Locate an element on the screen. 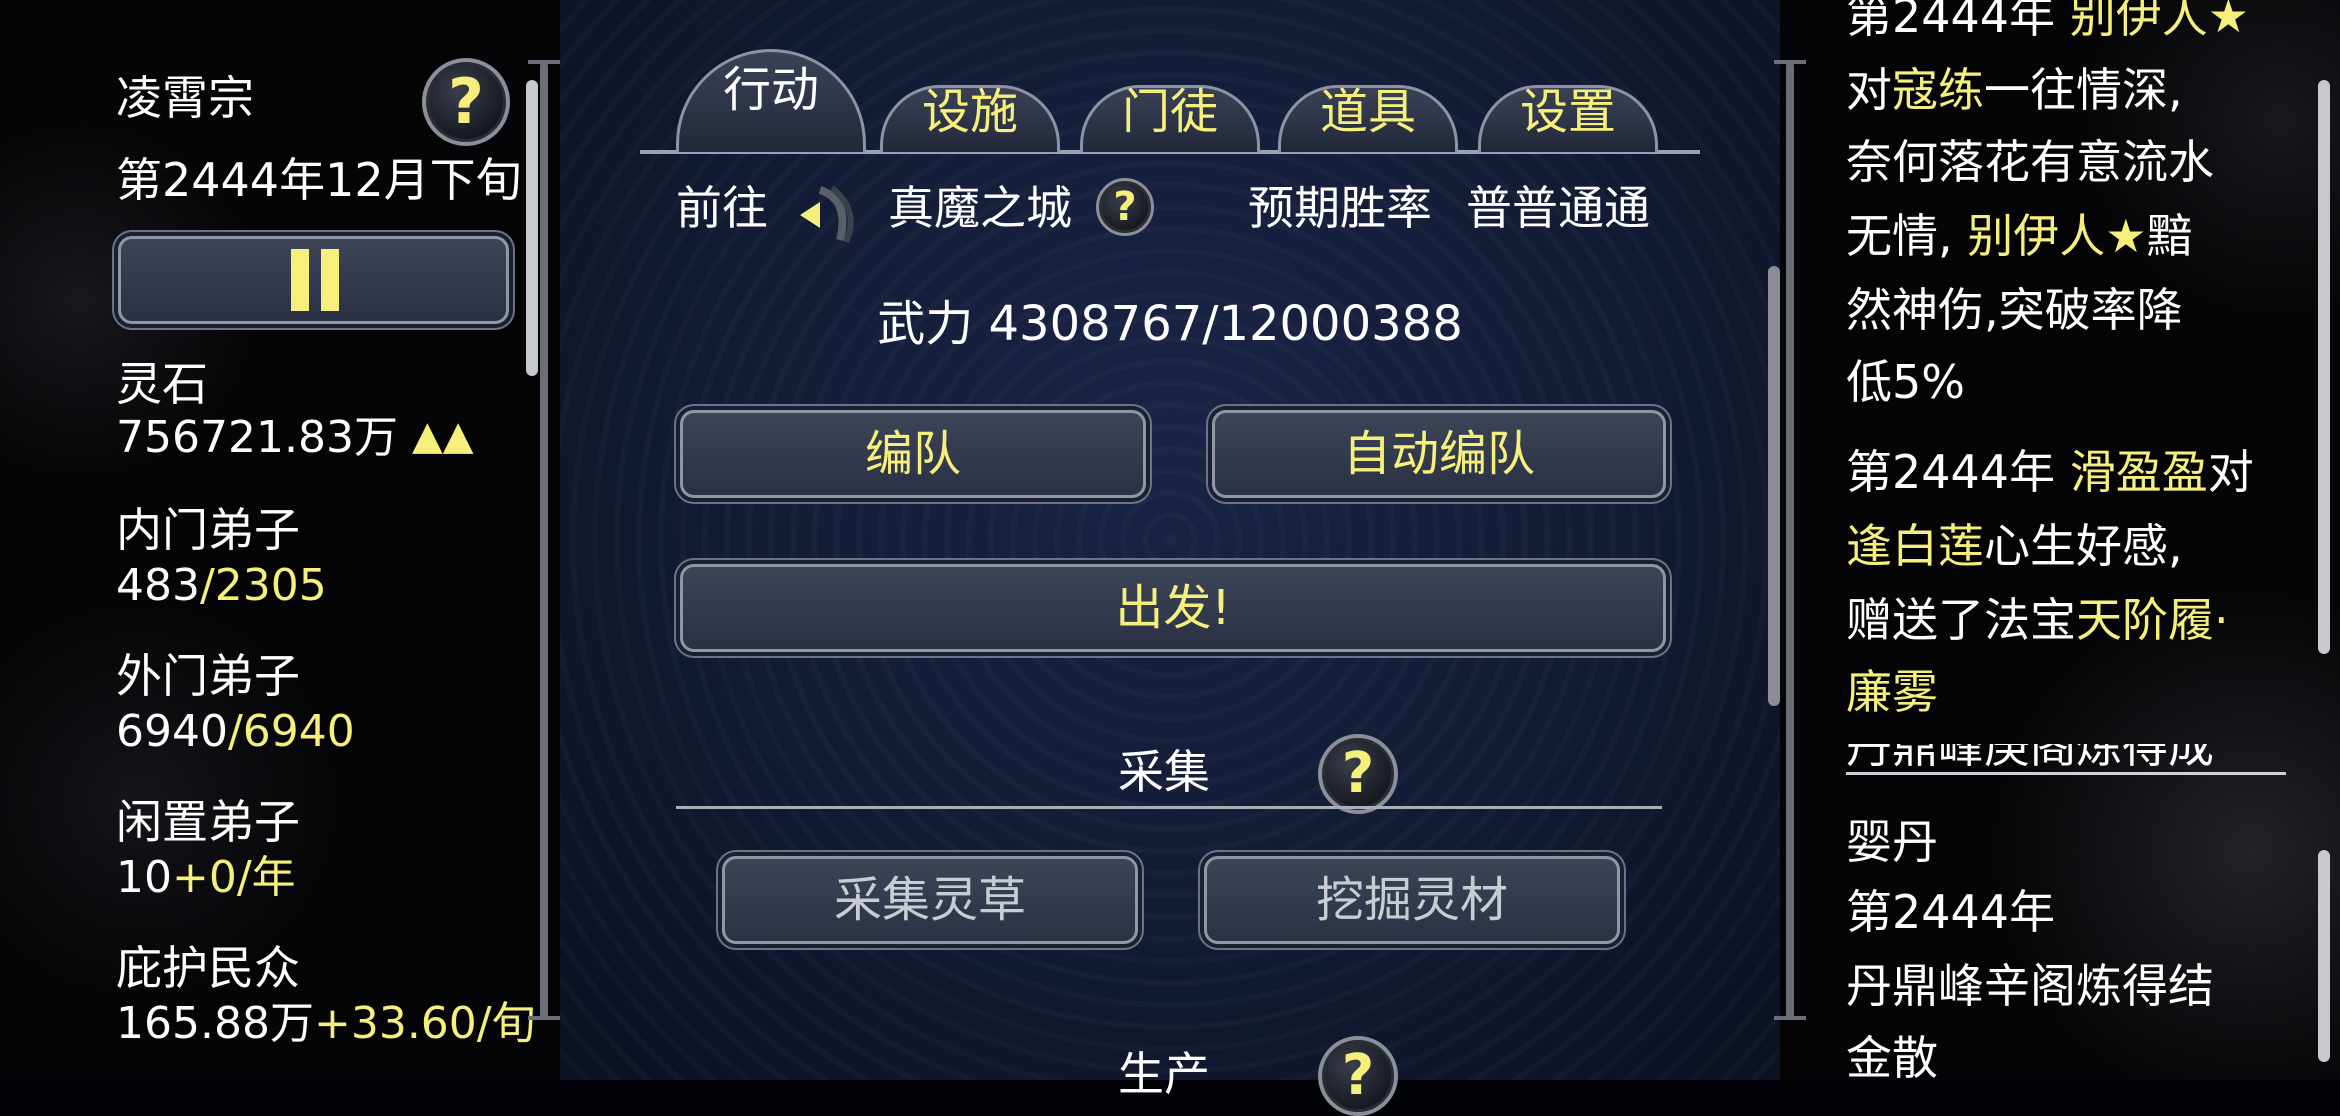 This screenshot has width=2340, height=1116. log-line: 丹鼎峰辛阁炼得结 is located at coordinates (2030, 986).